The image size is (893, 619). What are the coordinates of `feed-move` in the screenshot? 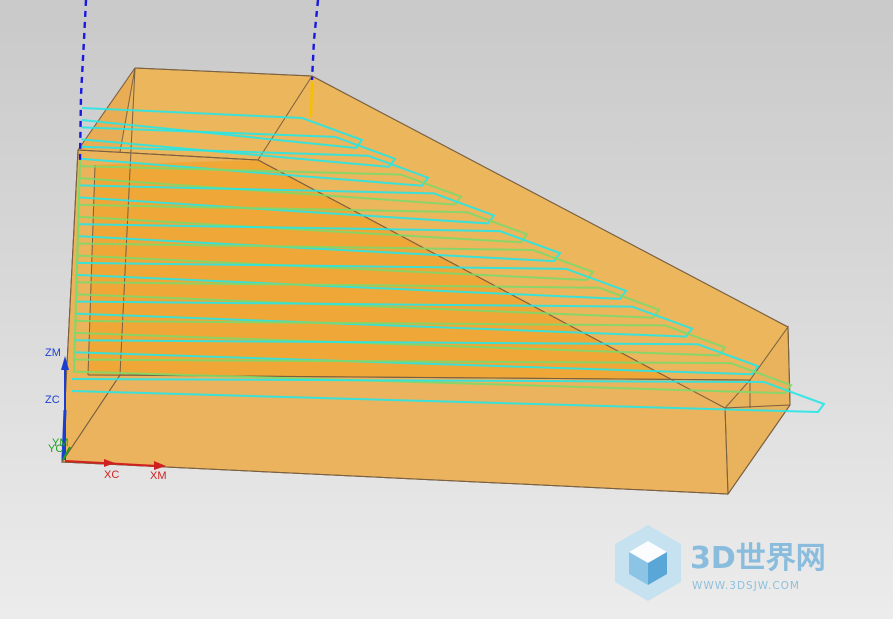 It's located at (311, 99).